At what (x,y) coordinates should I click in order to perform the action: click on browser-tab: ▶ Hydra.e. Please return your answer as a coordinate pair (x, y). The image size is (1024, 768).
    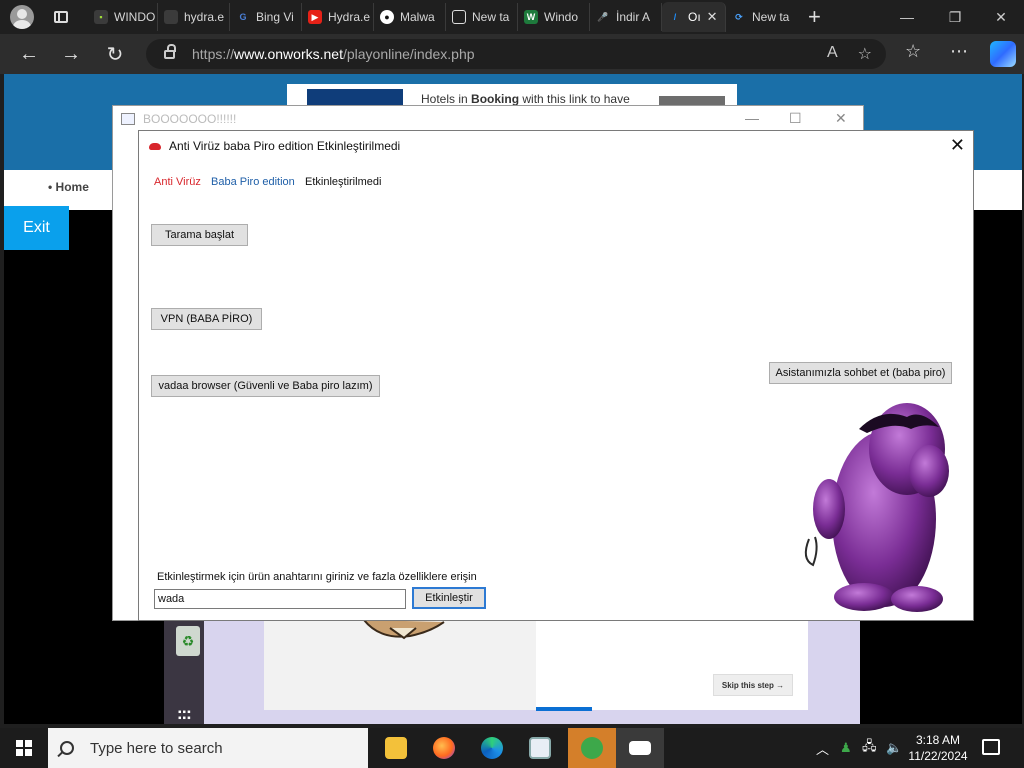
    Looking at the image, I should click on (338, 17).